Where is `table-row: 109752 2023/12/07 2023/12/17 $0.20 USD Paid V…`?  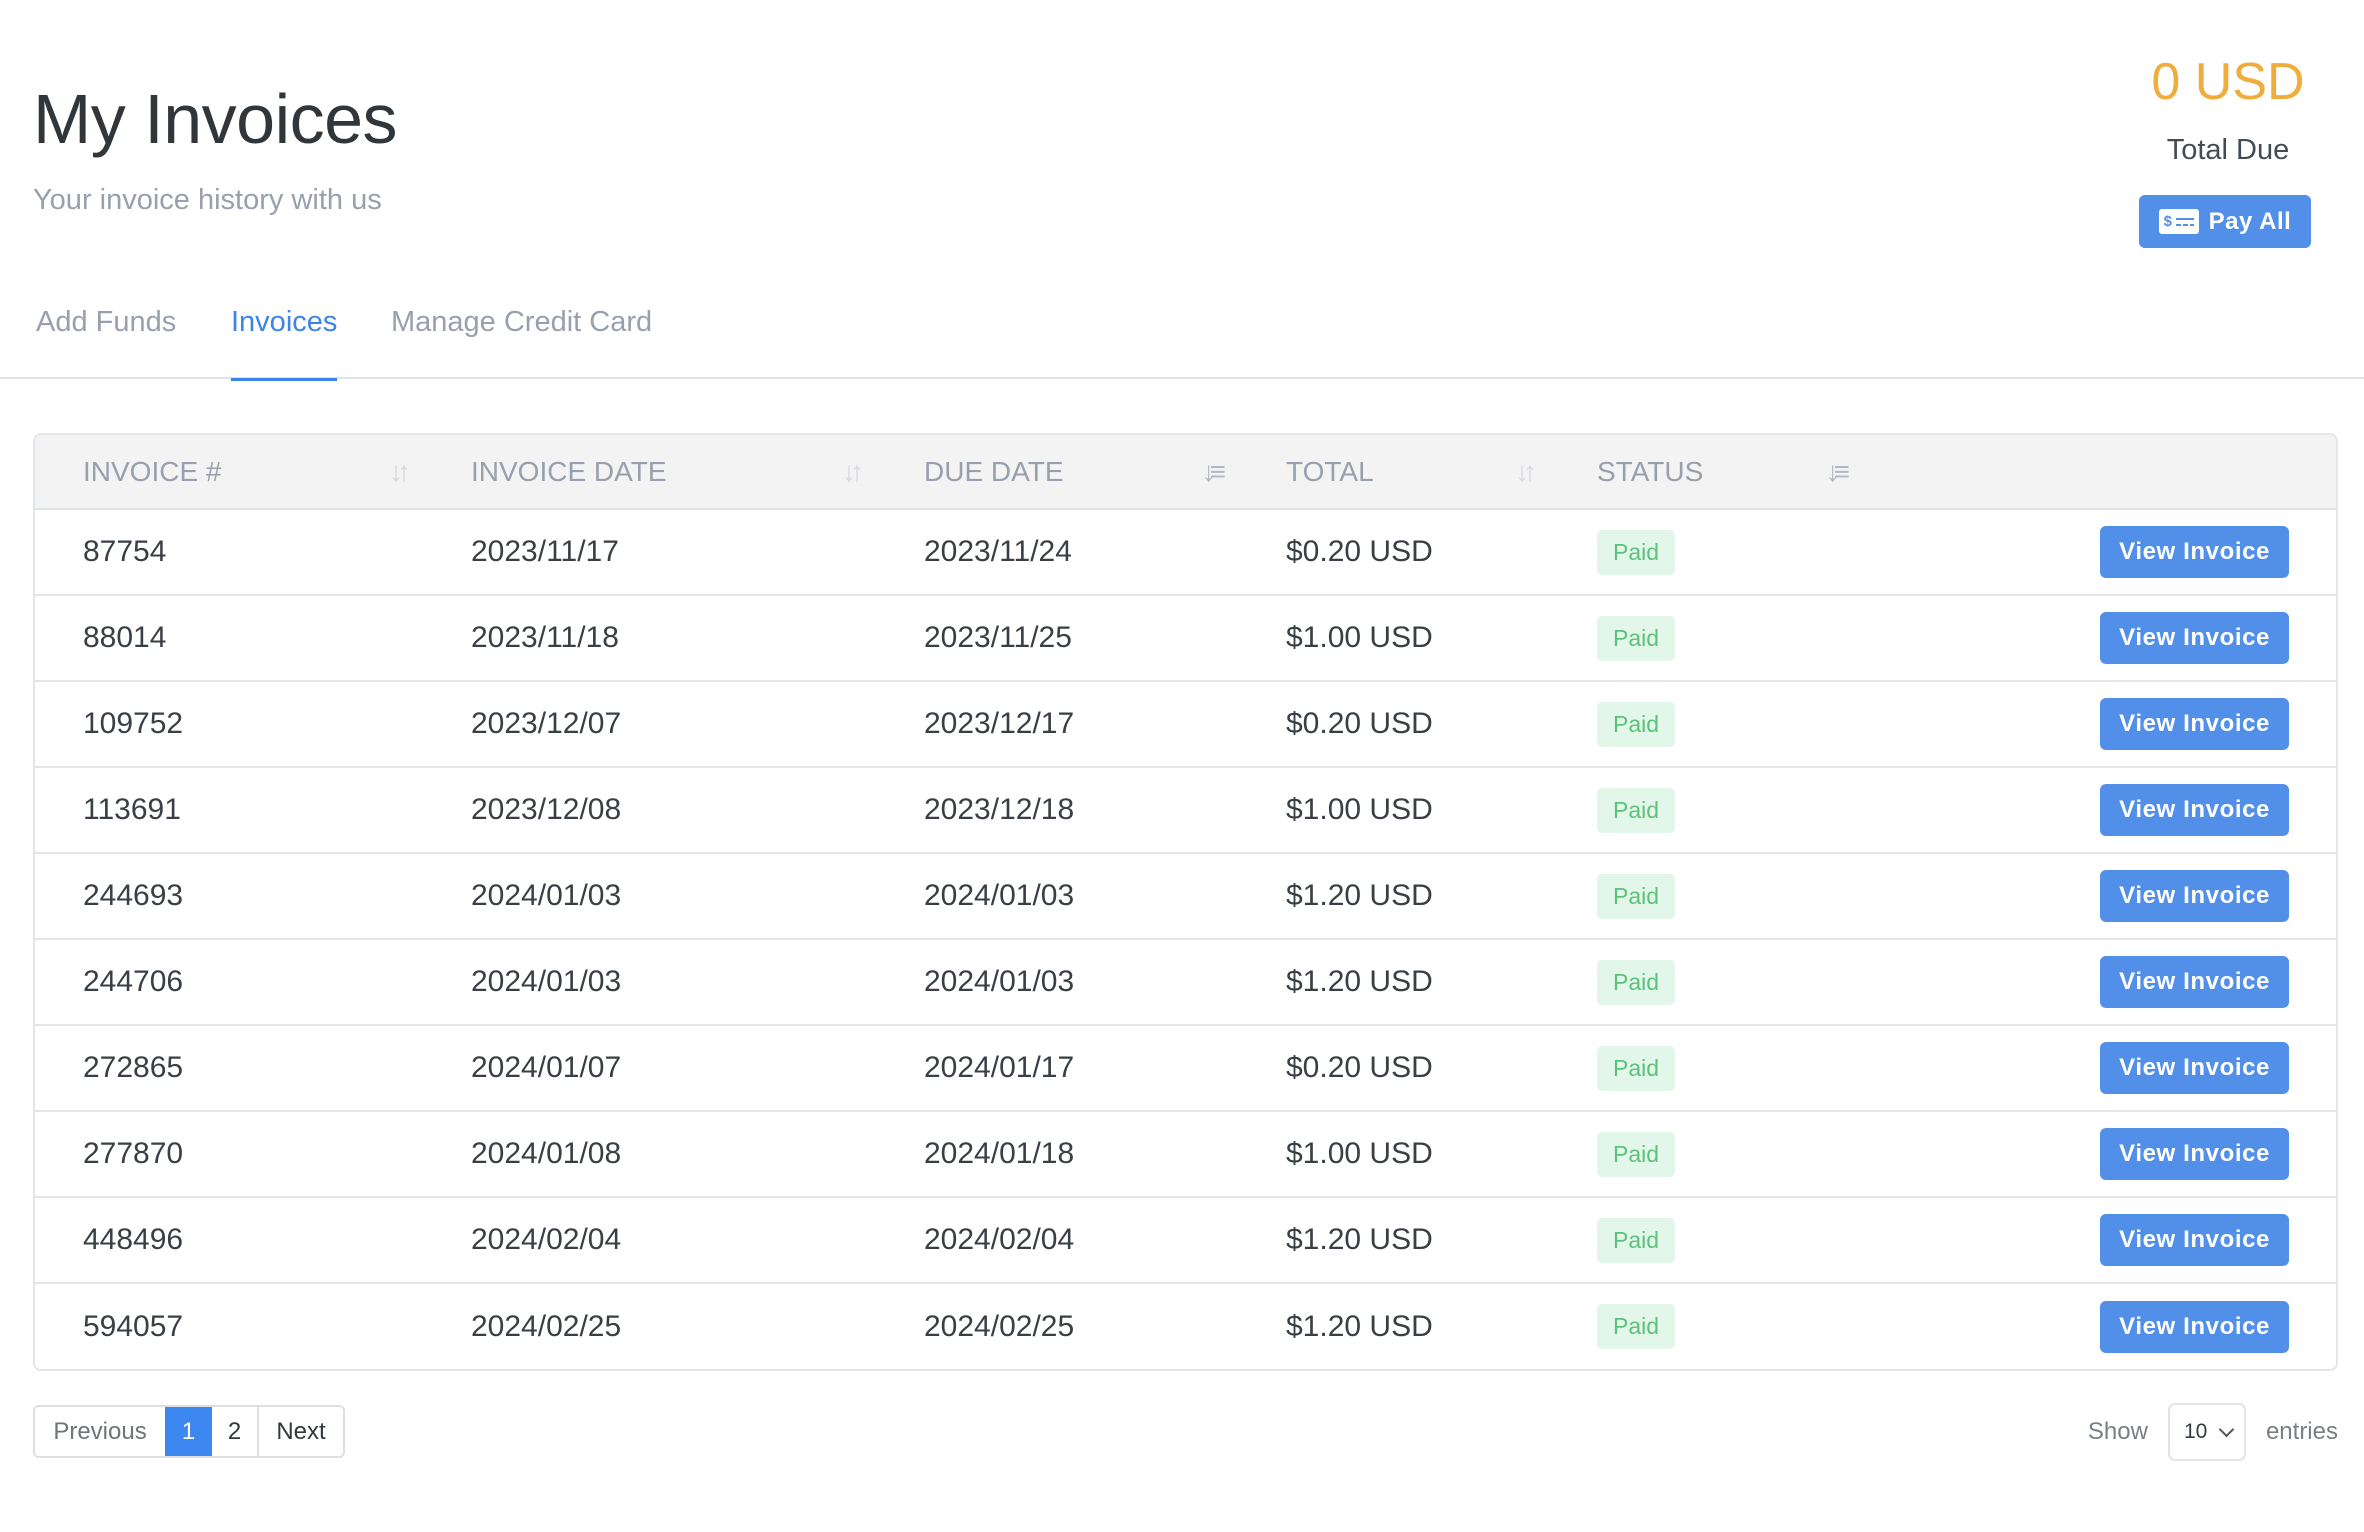 table-row: 109752 2023/12/07 2023/12/17 $0.20 USD Paid V… is located at coordinates (1185, 724).